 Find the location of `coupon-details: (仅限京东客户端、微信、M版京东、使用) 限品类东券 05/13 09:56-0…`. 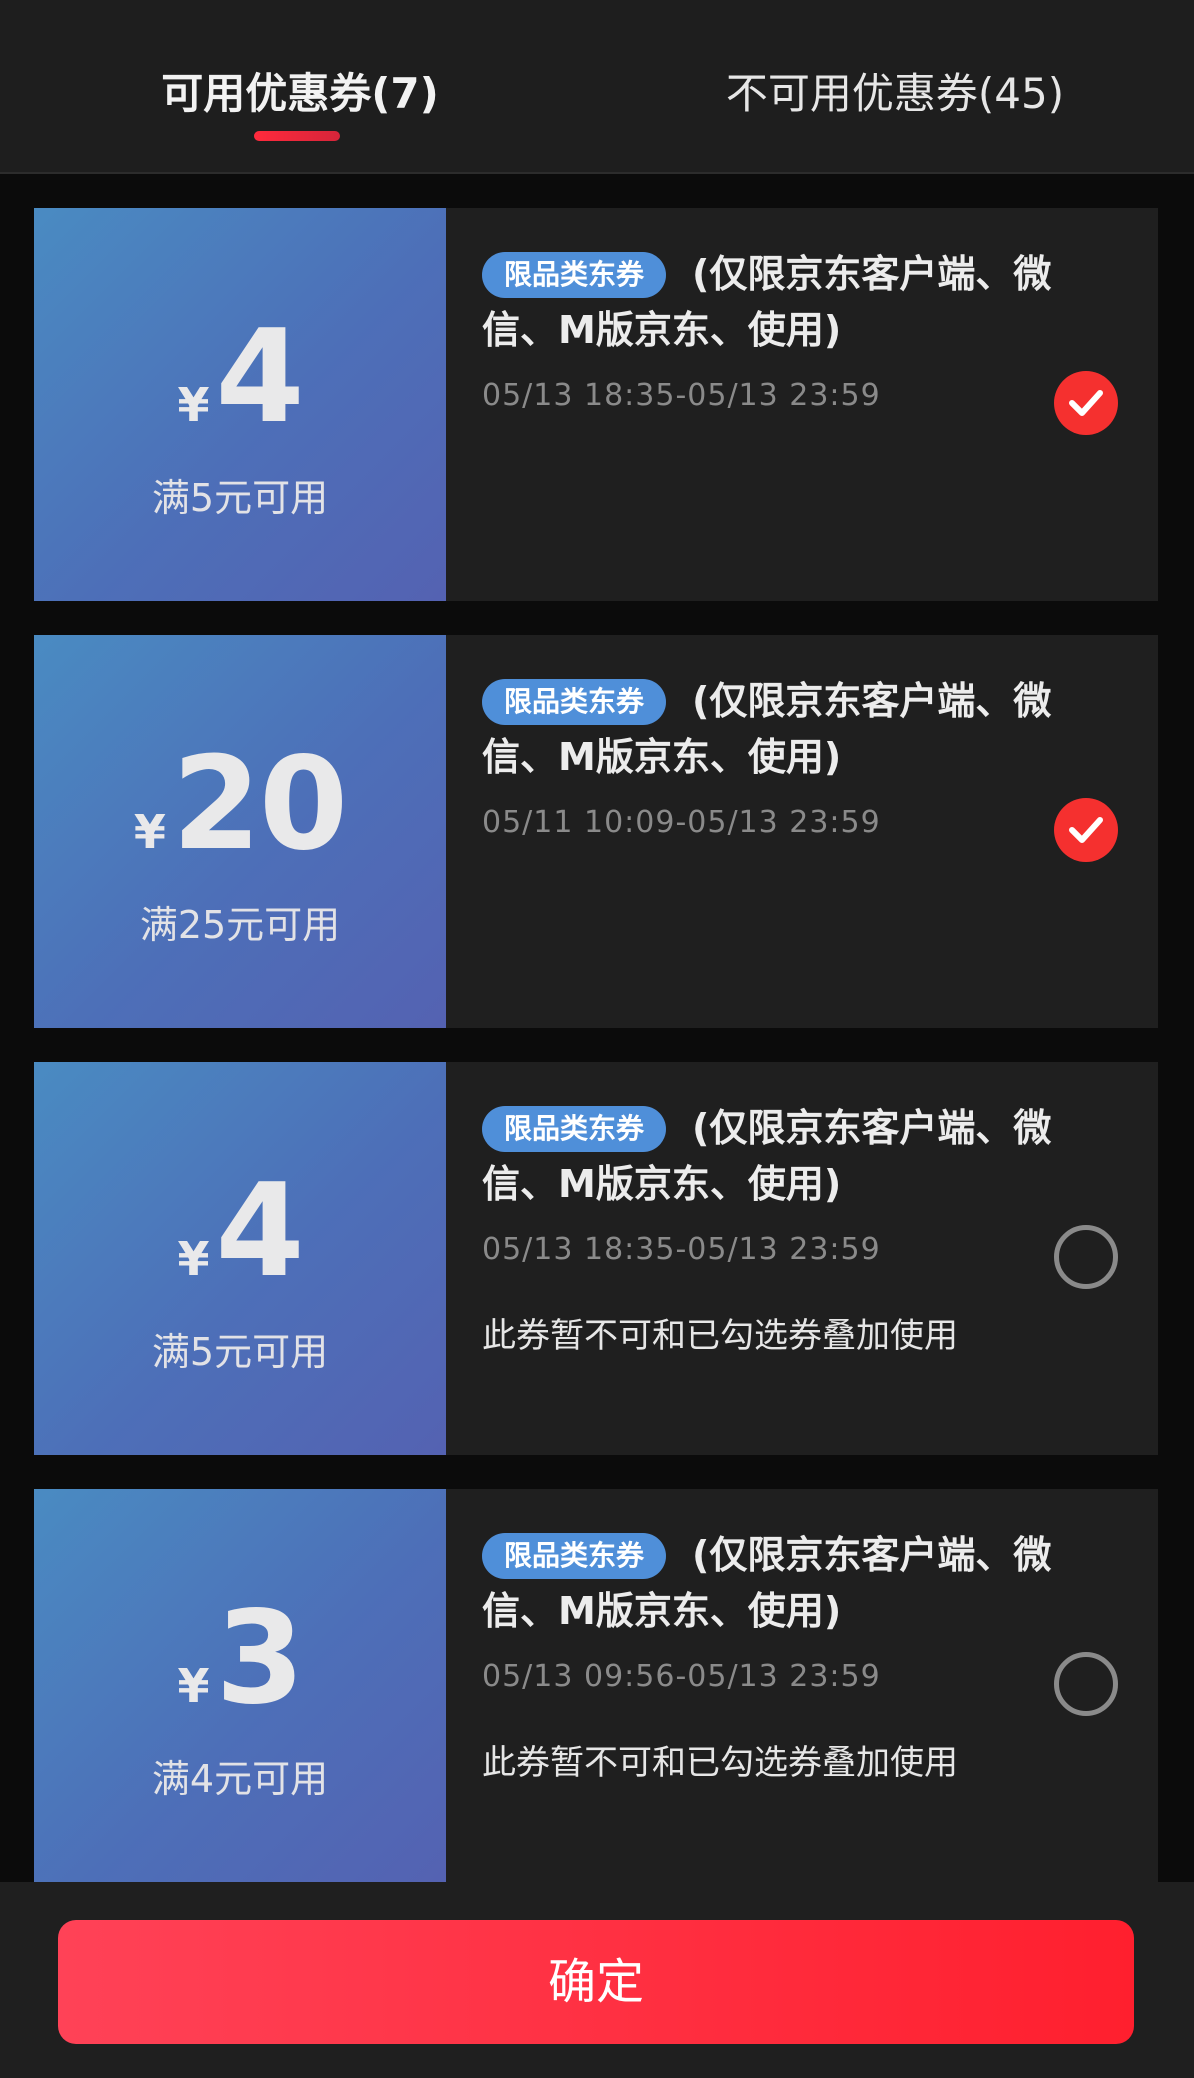

coupon-details: (仅限京东客户端、微信、M版京东、使用) 限品类东券 05/13 09:56-0… is located at coordinates (802, 1685).